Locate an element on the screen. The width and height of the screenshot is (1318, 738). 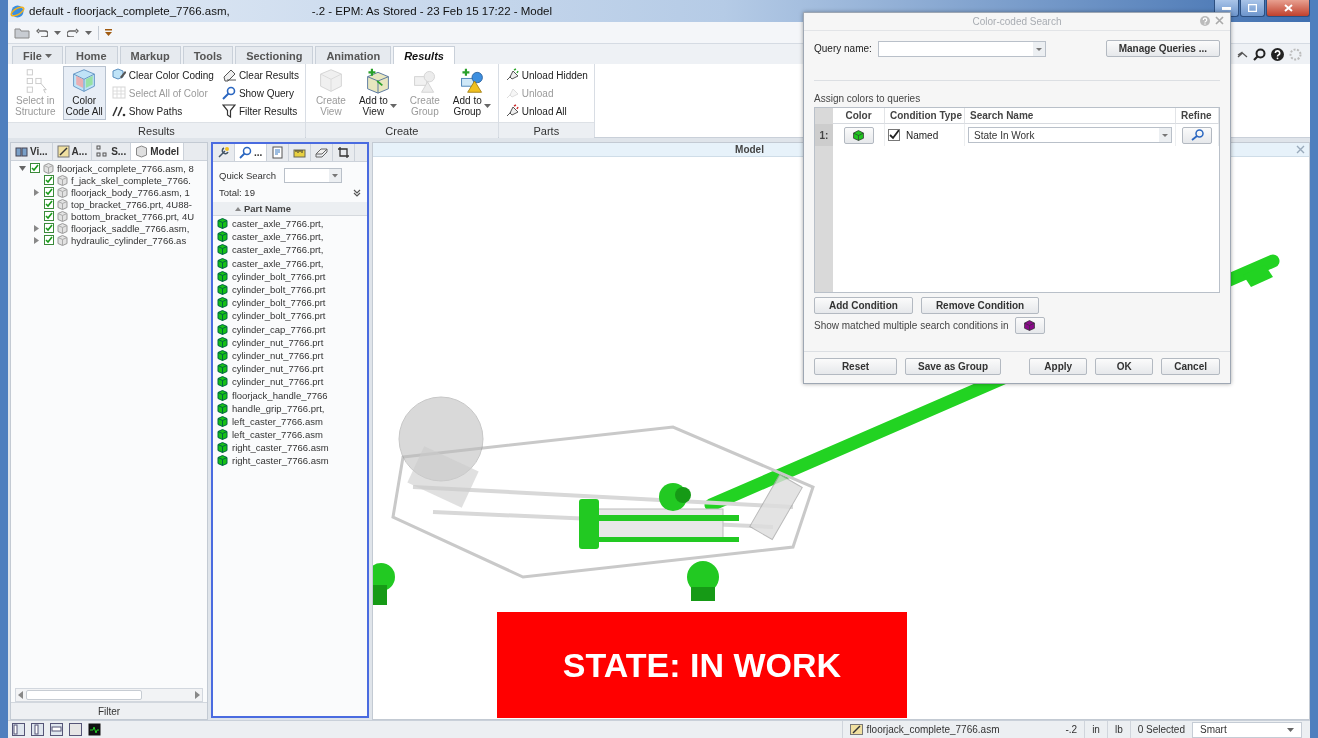
folder-icon is located at coordinates (22, 32).